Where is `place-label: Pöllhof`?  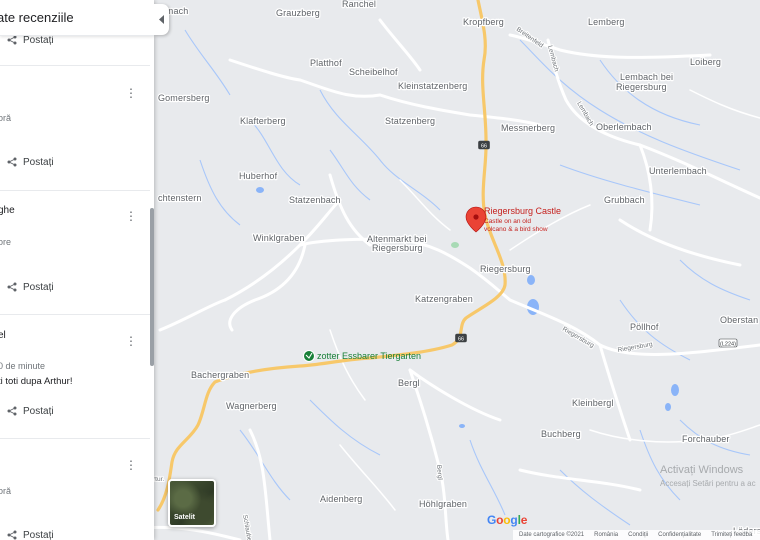 place-label: Pöllhof is located at coordinates (644, 327).